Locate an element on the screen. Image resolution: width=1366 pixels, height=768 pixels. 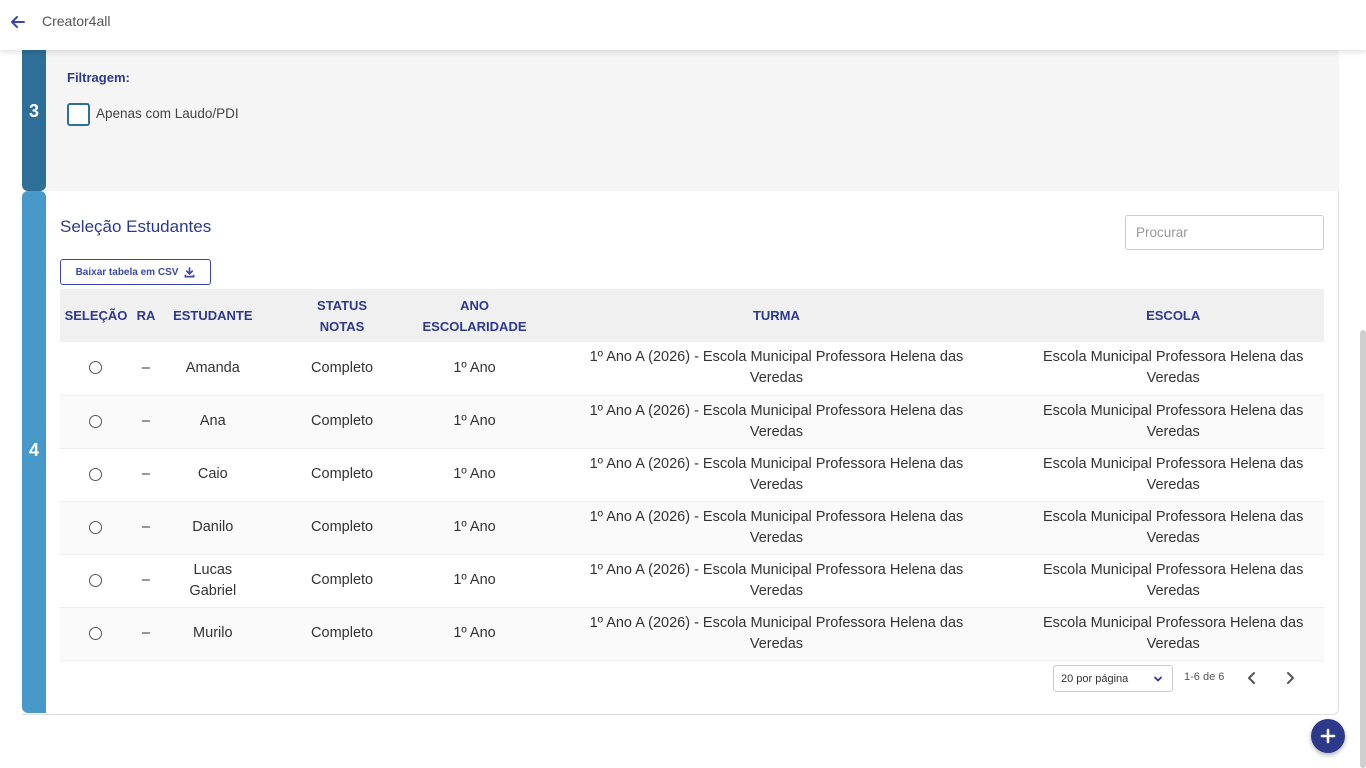
back-button is located at coordinates (18, 22).